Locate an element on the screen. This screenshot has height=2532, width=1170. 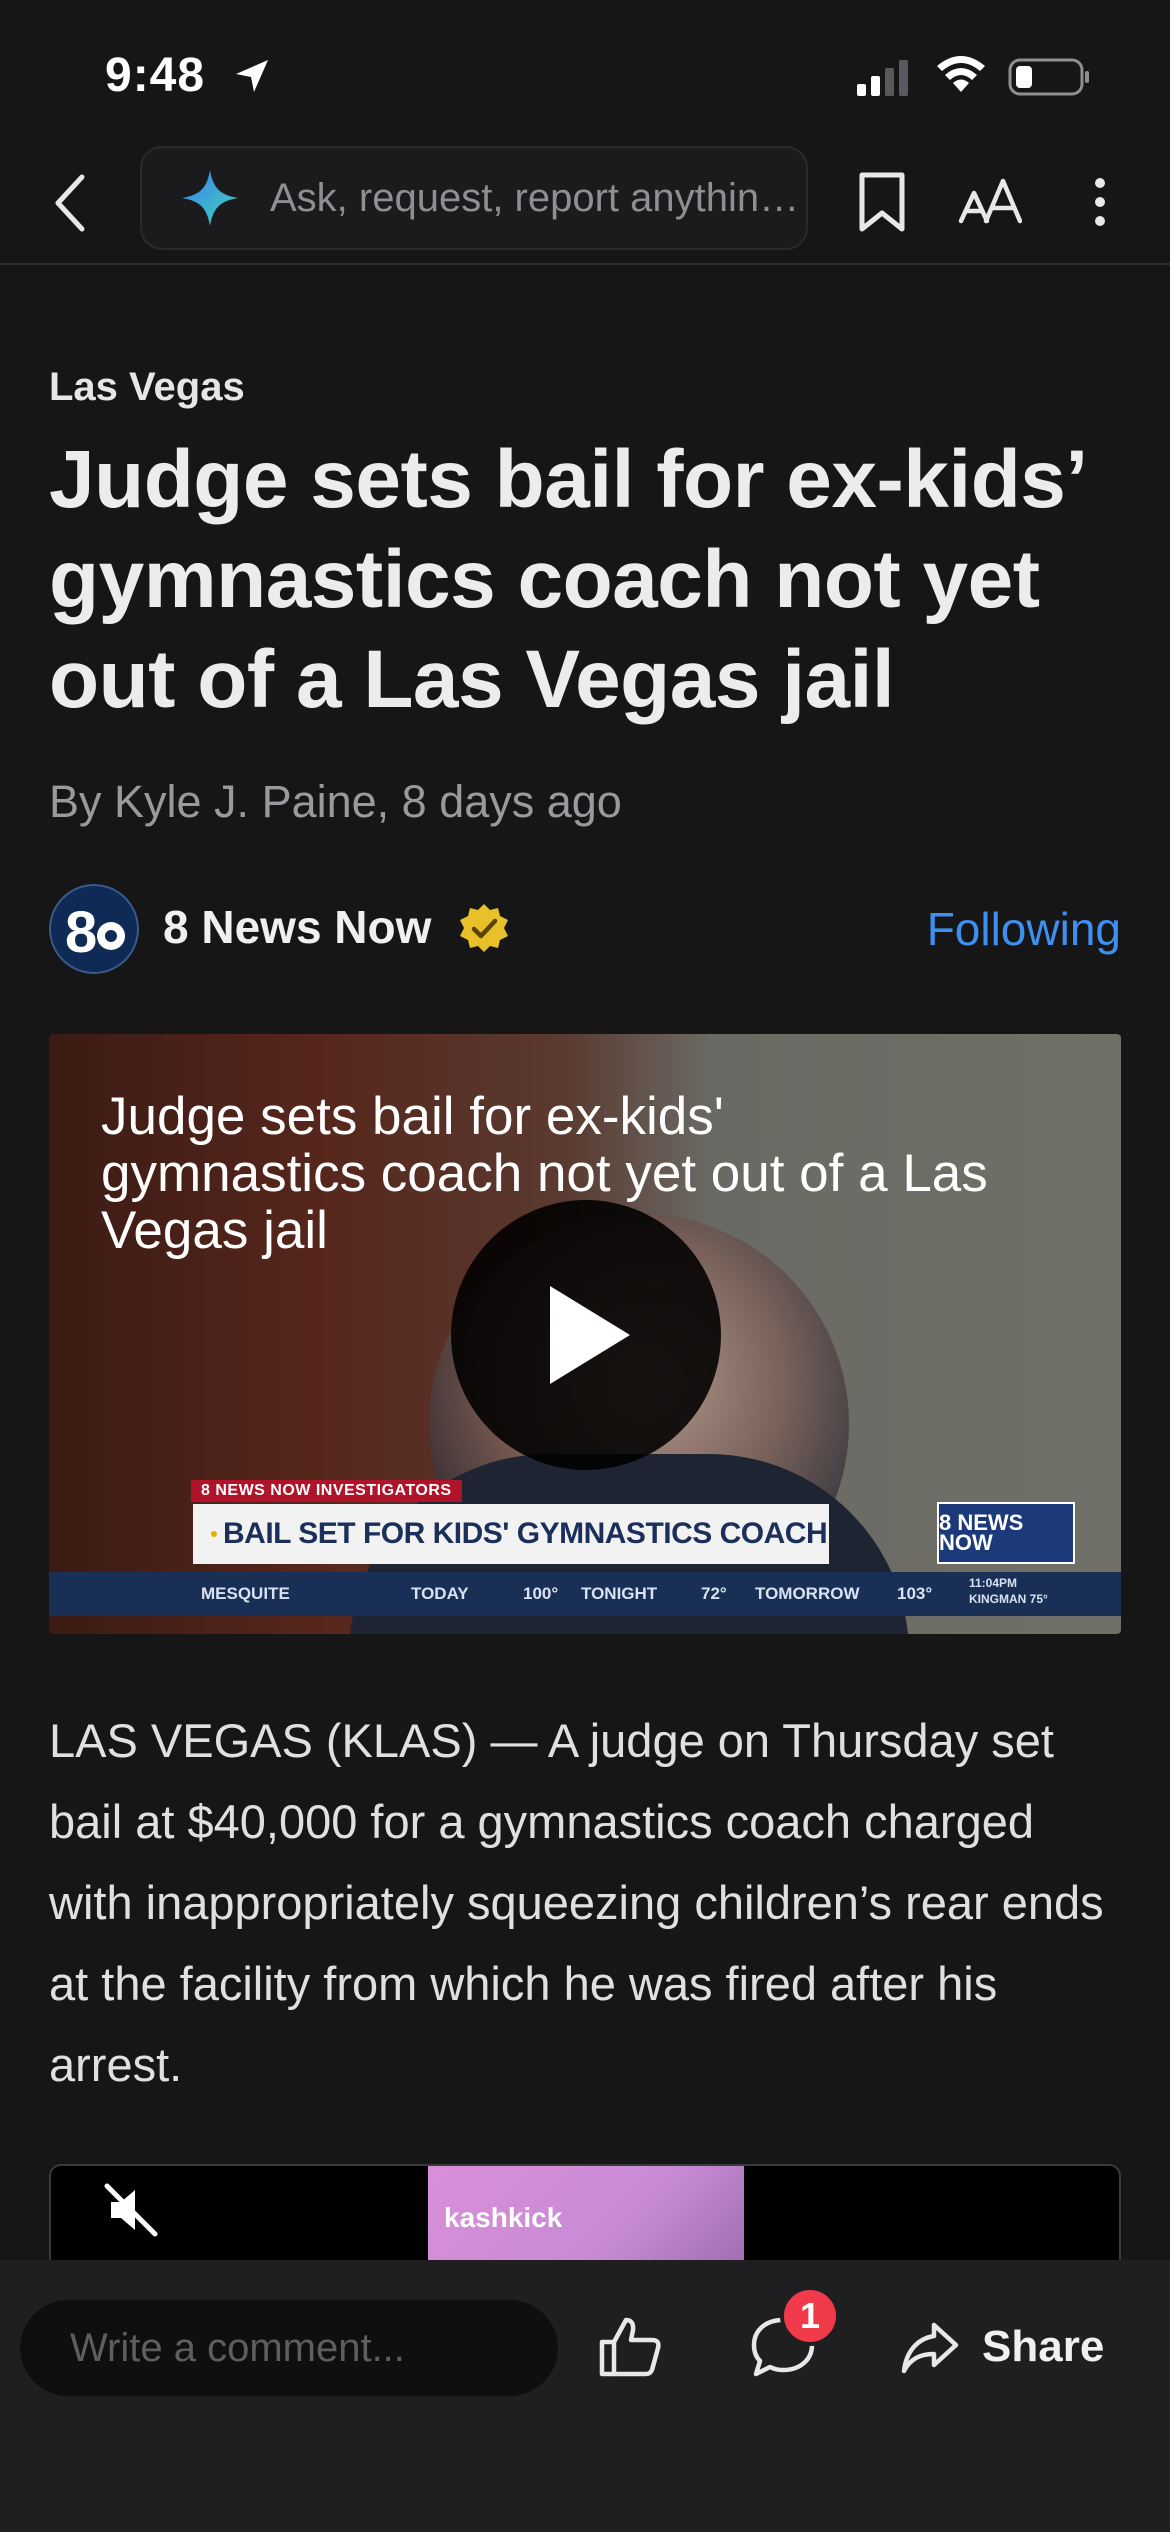
more-options-button is located at coordinates (1100, 202).